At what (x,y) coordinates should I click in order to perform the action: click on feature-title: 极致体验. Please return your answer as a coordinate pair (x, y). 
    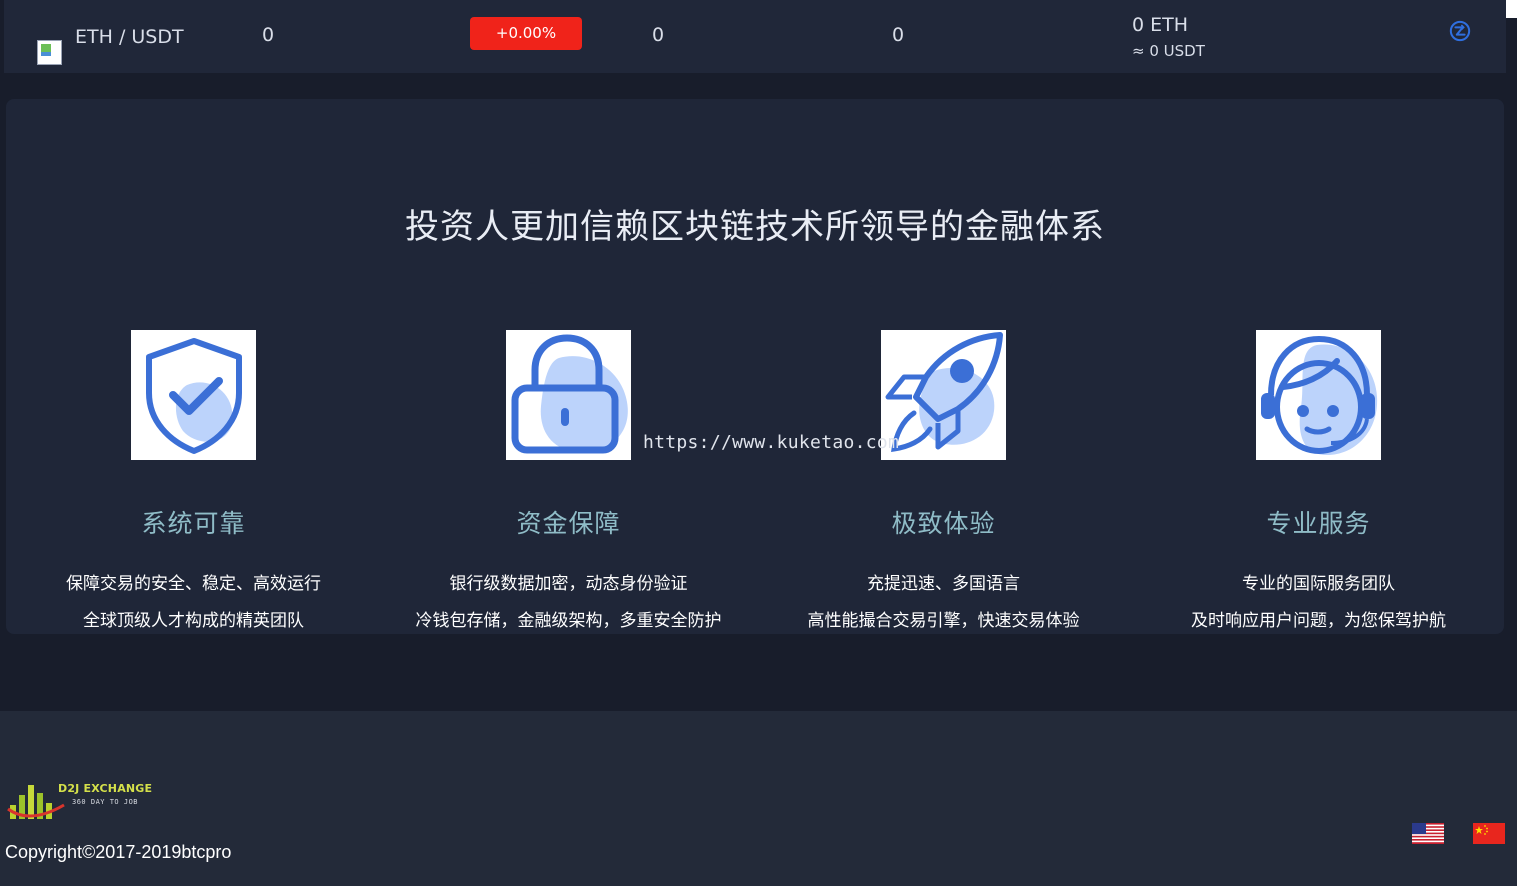
    Looking at the image, I should click on (943, 523).